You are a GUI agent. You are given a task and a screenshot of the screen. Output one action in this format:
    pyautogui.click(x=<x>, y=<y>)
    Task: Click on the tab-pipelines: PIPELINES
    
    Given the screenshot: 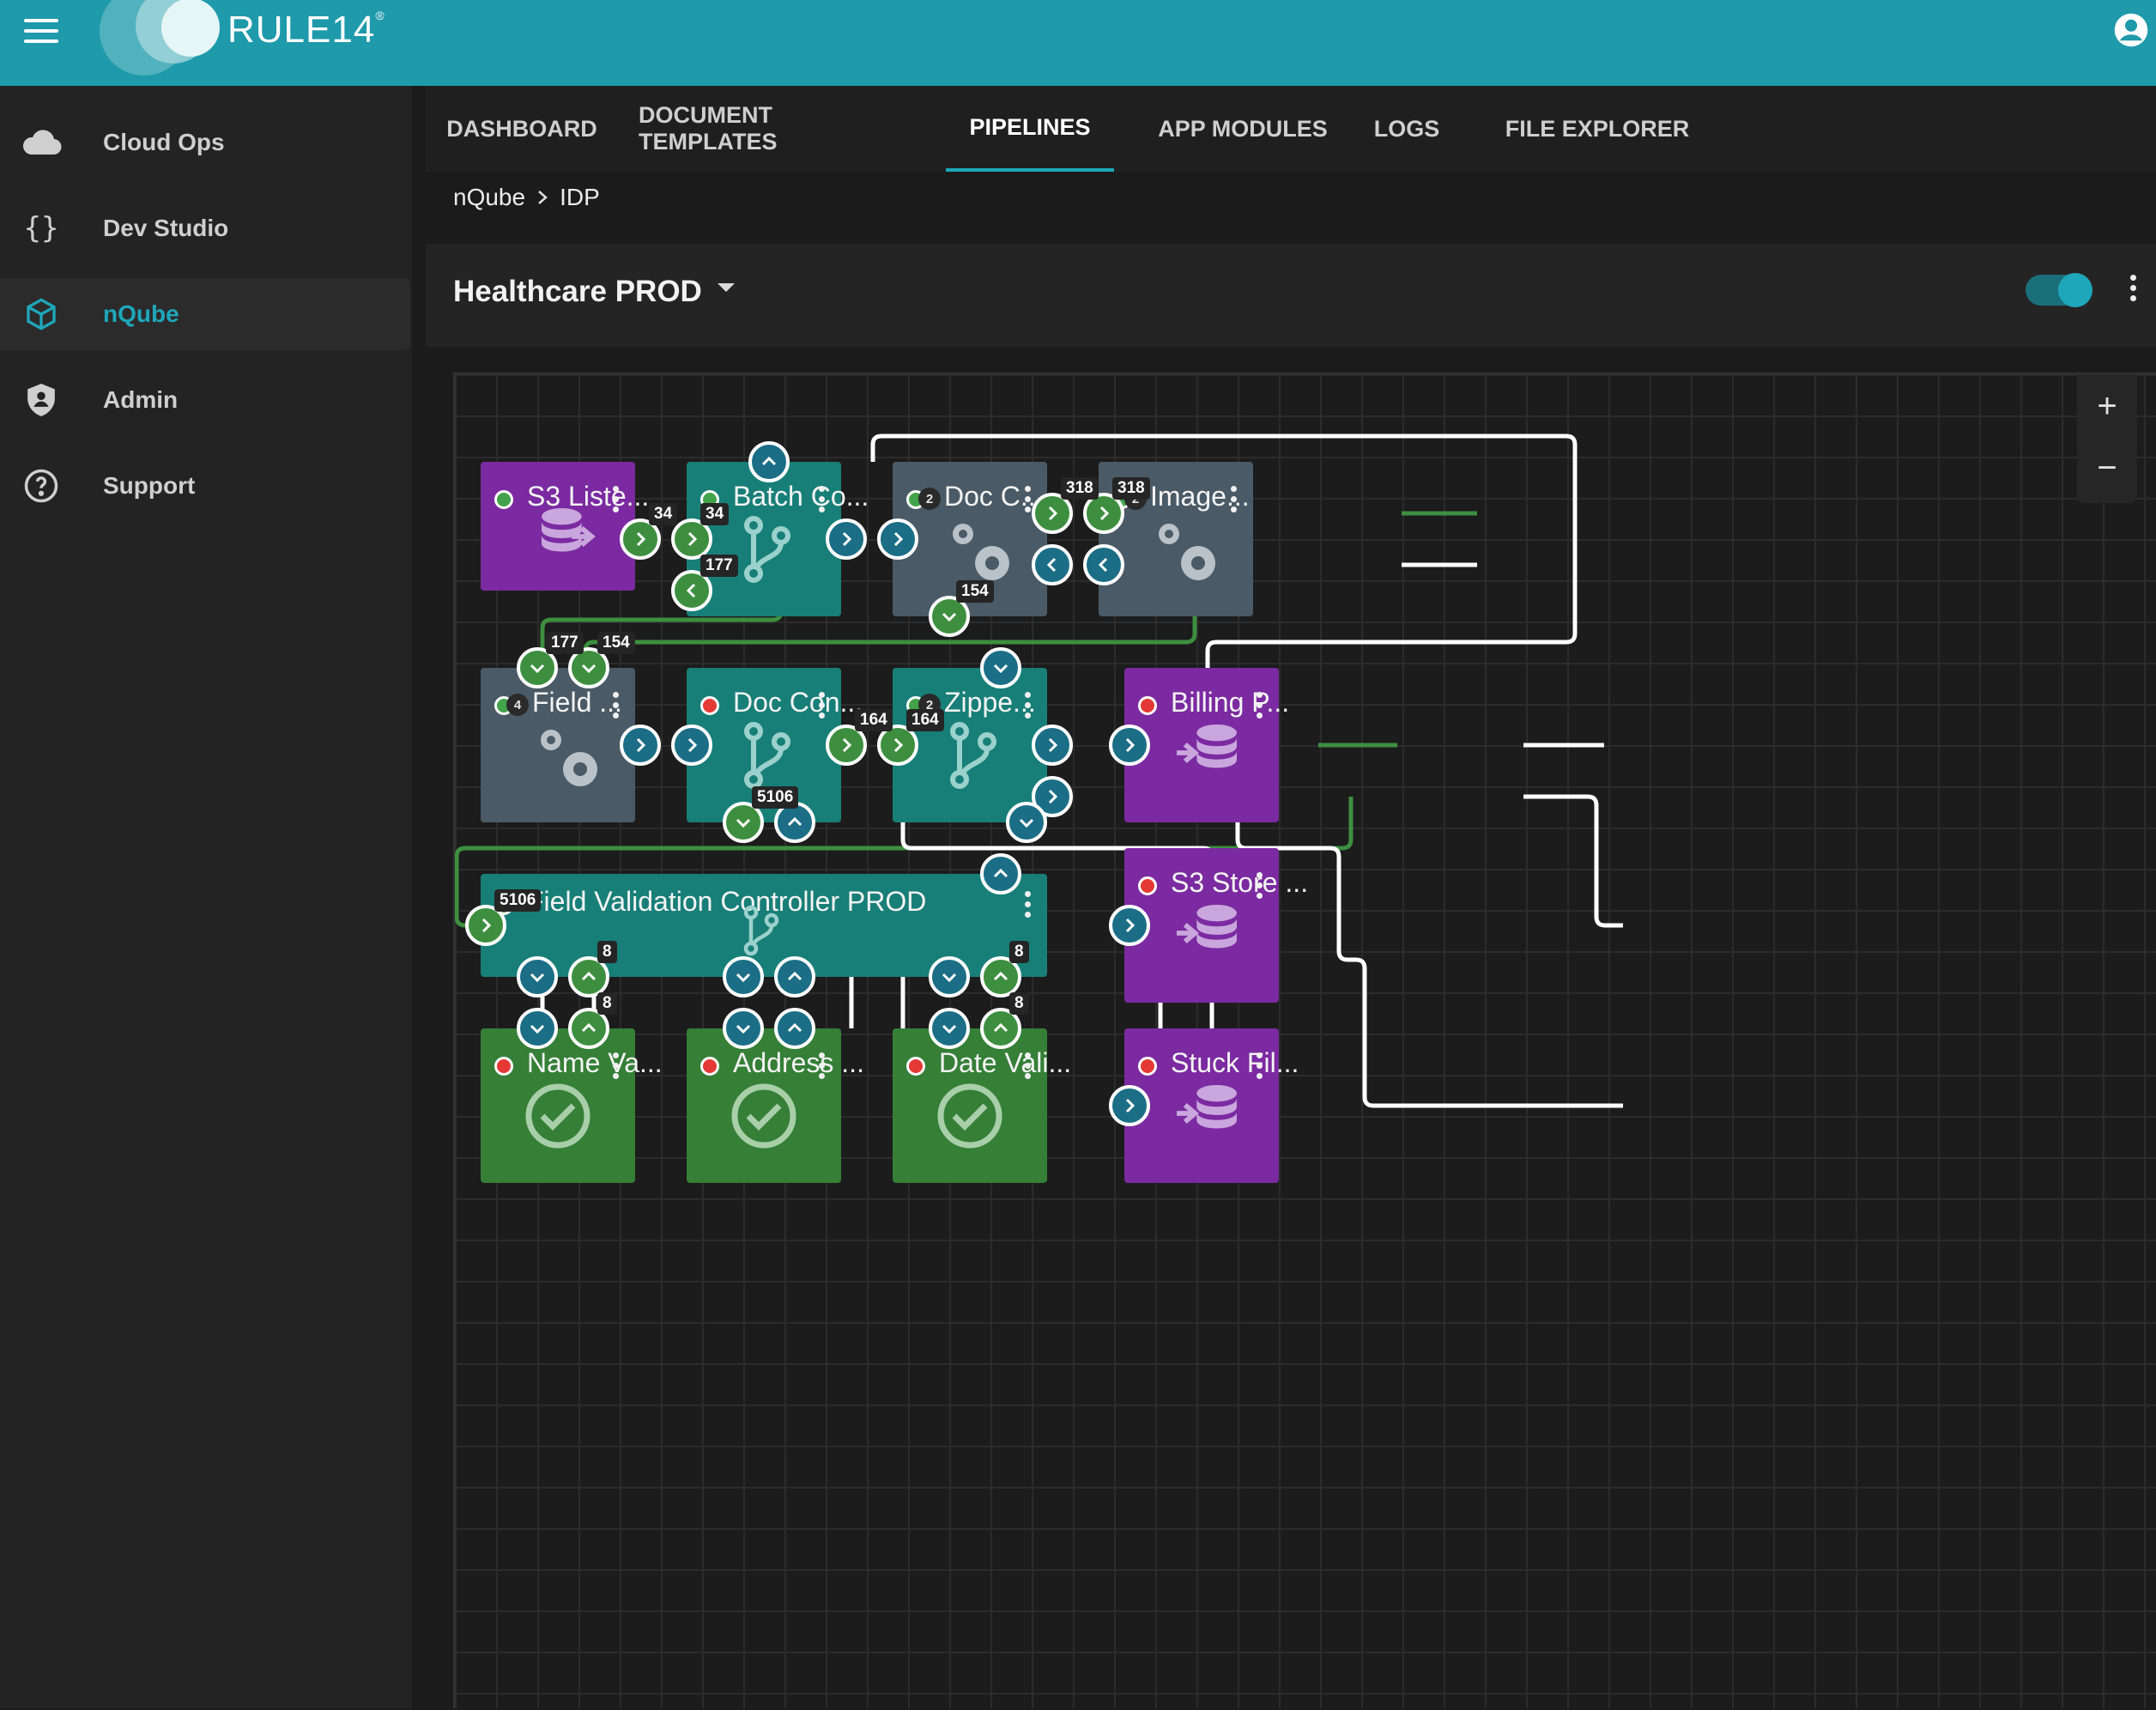 What is the action you would take?
    pyautogui.click(x=1030, y=129)
    